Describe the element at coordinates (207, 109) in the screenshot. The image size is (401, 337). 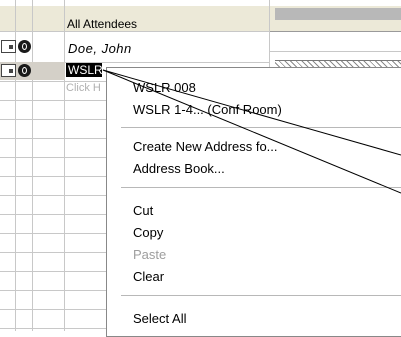
I see `menu-item-conf-room: WSLR 1-4... (Conf Room)` at that location.